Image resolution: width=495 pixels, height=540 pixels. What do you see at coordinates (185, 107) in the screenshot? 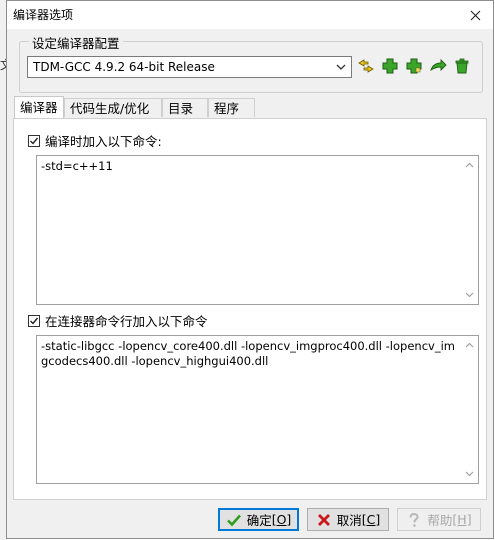
I see `tab-directories: 目录` at bounding box center [185, 107].